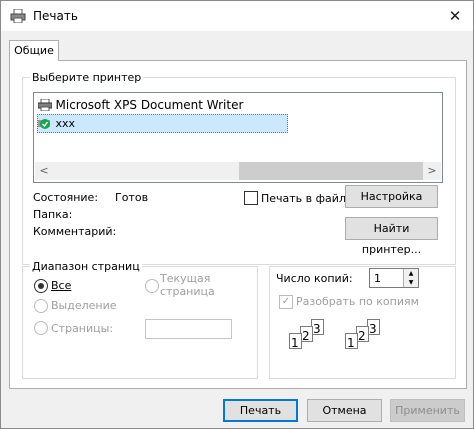 The image size is (474, 429). Describe the element at coordinates (238, 171) in the screenshot. I see `printer-list-scrollbar: < >` at that location.